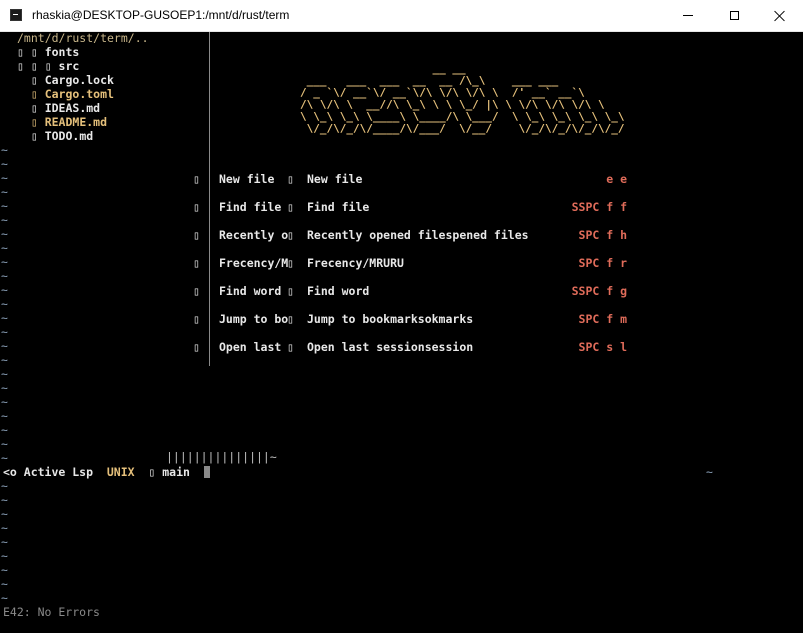  I want to click on close-button, so click(780, 15).